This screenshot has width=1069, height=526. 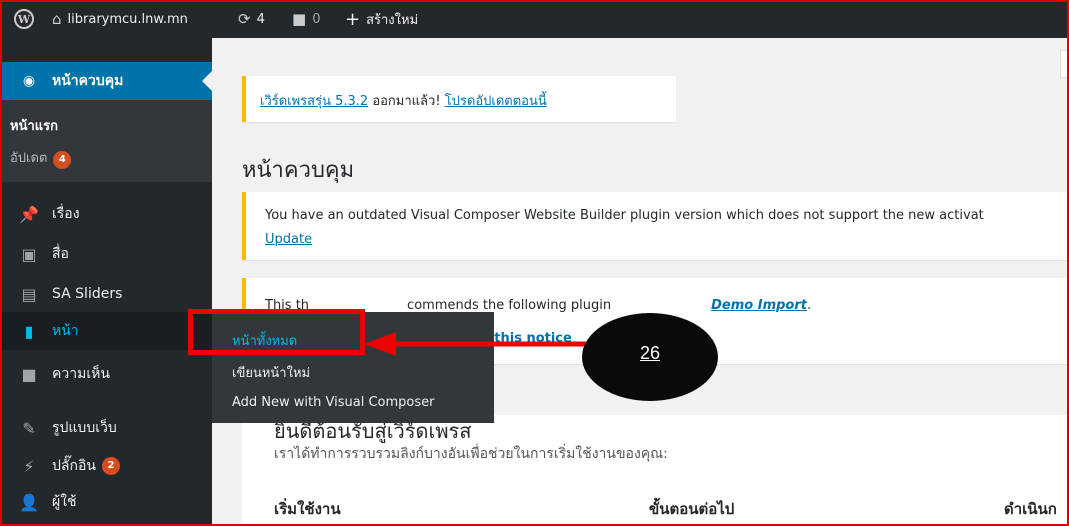 I want to click on current-menu-arrow, so click(x=207, y=81).